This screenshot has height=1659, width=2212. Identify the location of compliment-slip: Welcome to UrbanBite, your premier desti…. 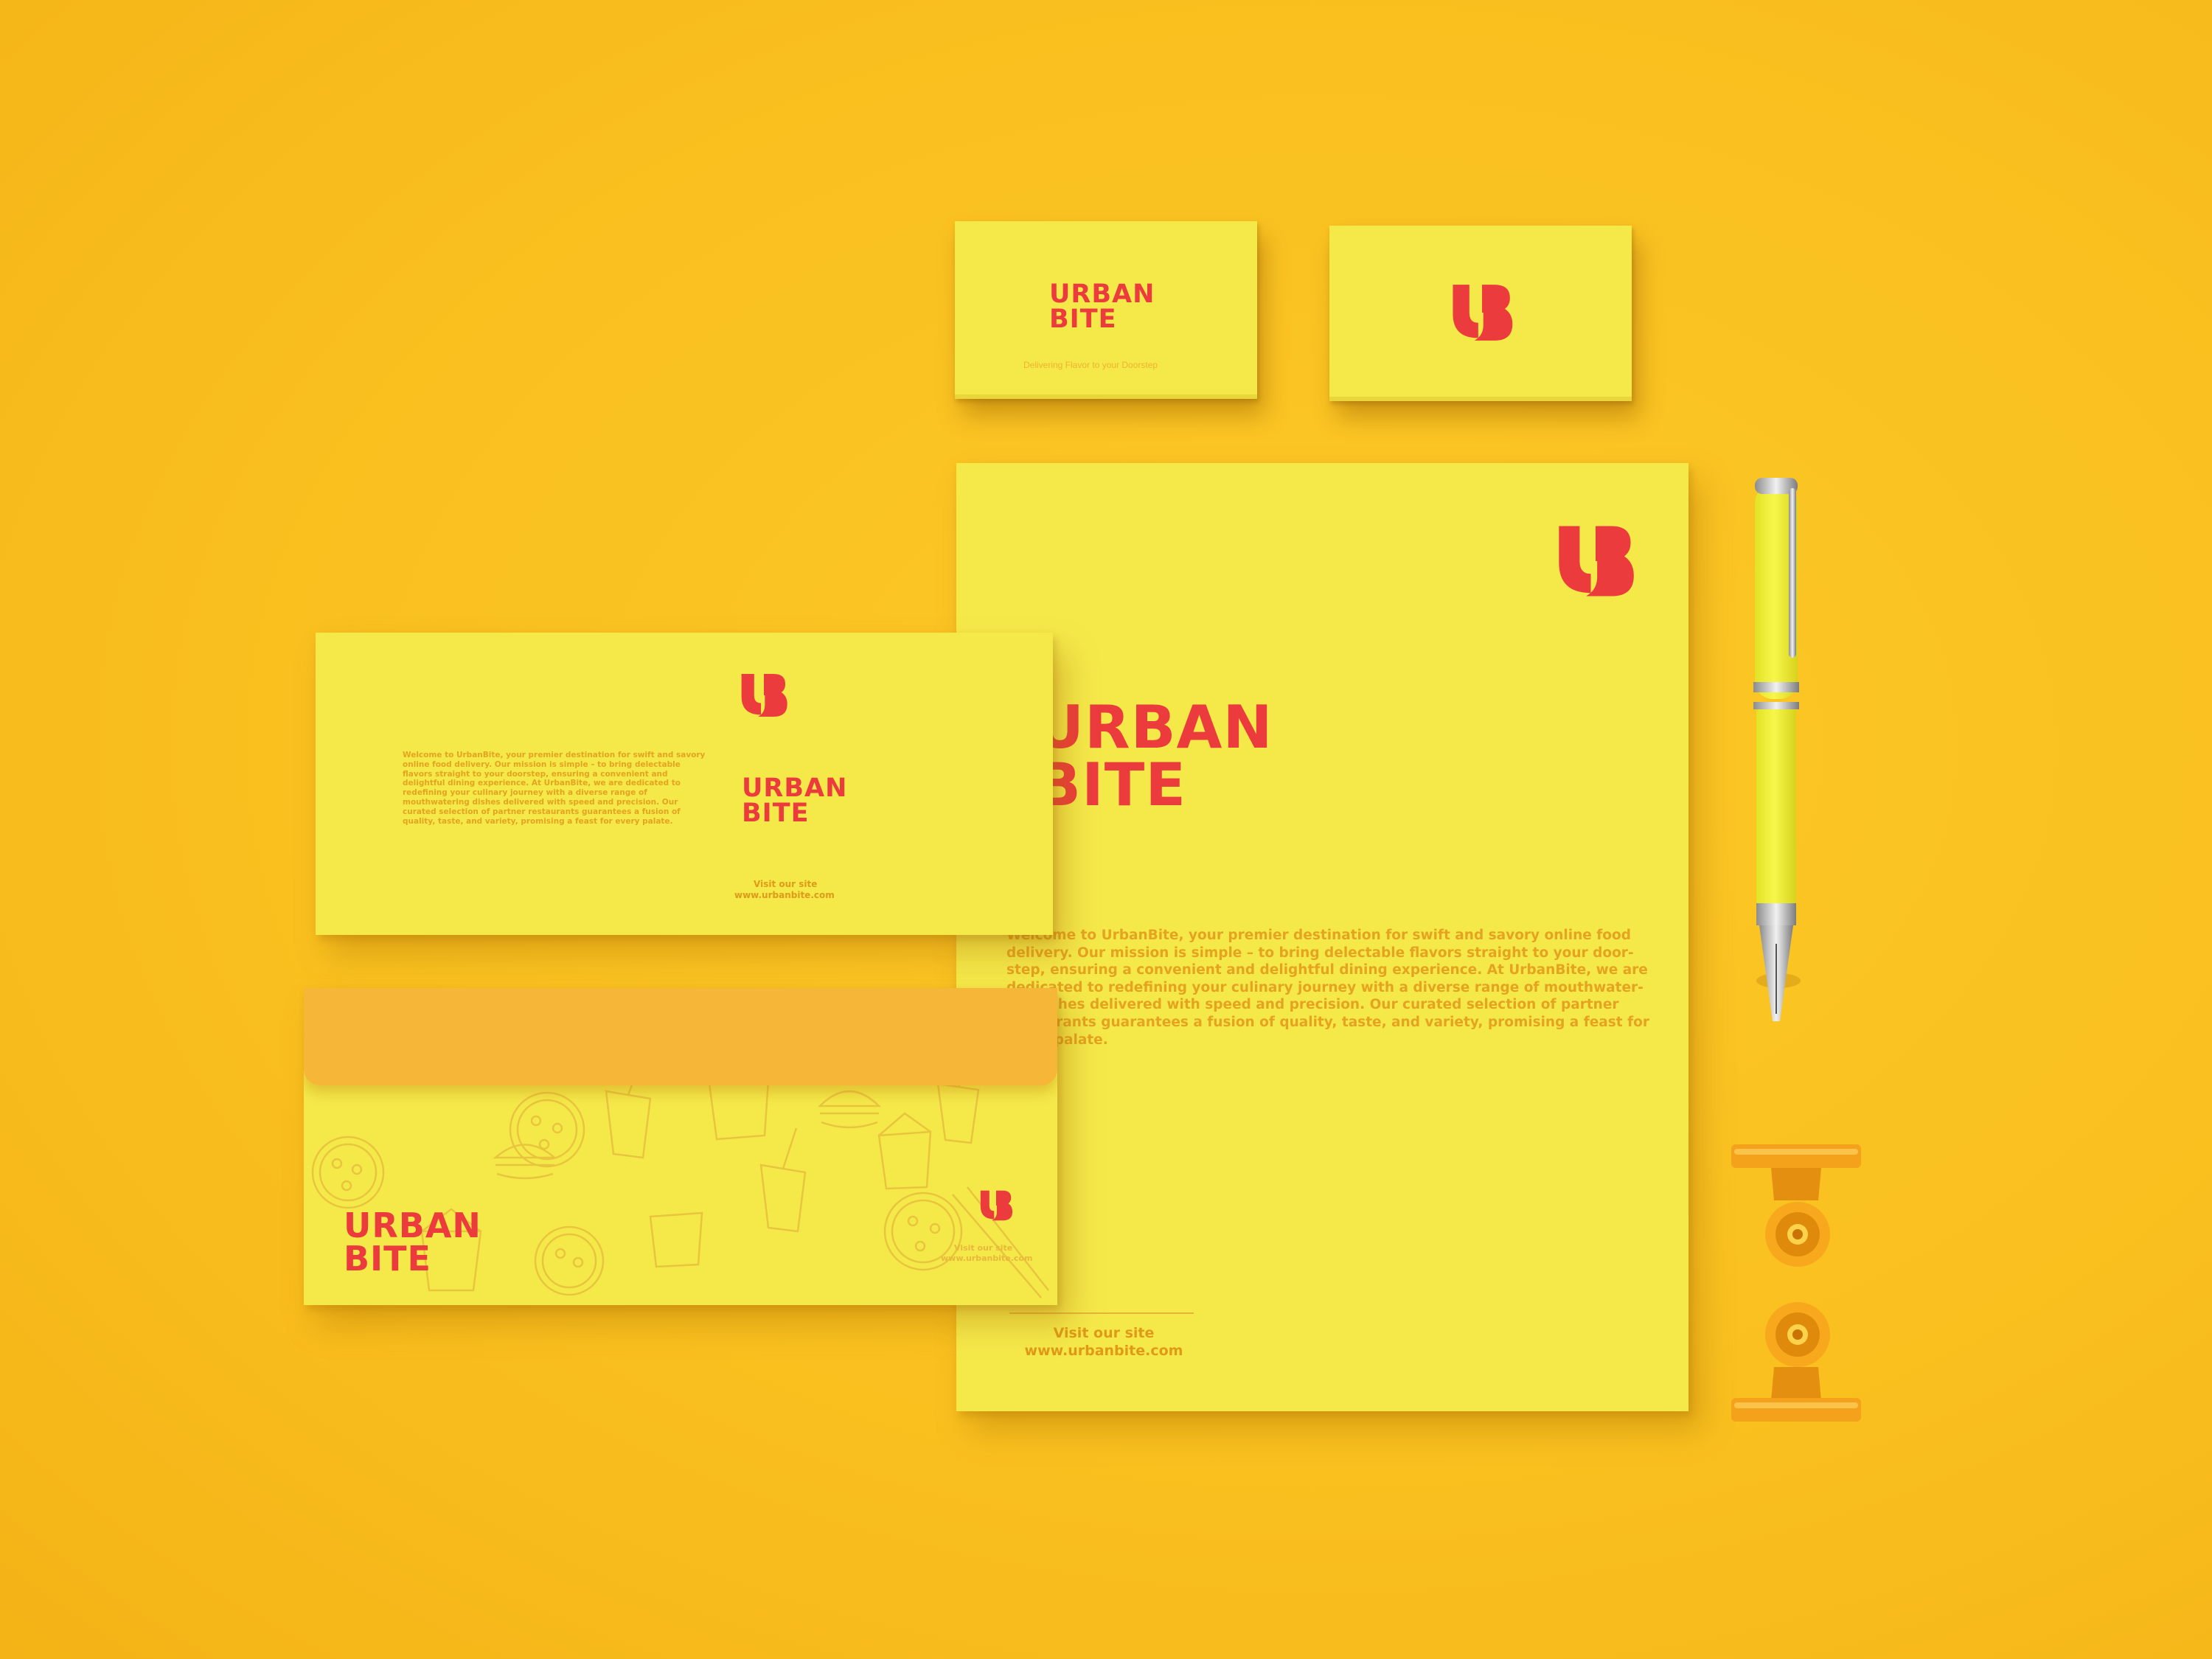
(684, 784).